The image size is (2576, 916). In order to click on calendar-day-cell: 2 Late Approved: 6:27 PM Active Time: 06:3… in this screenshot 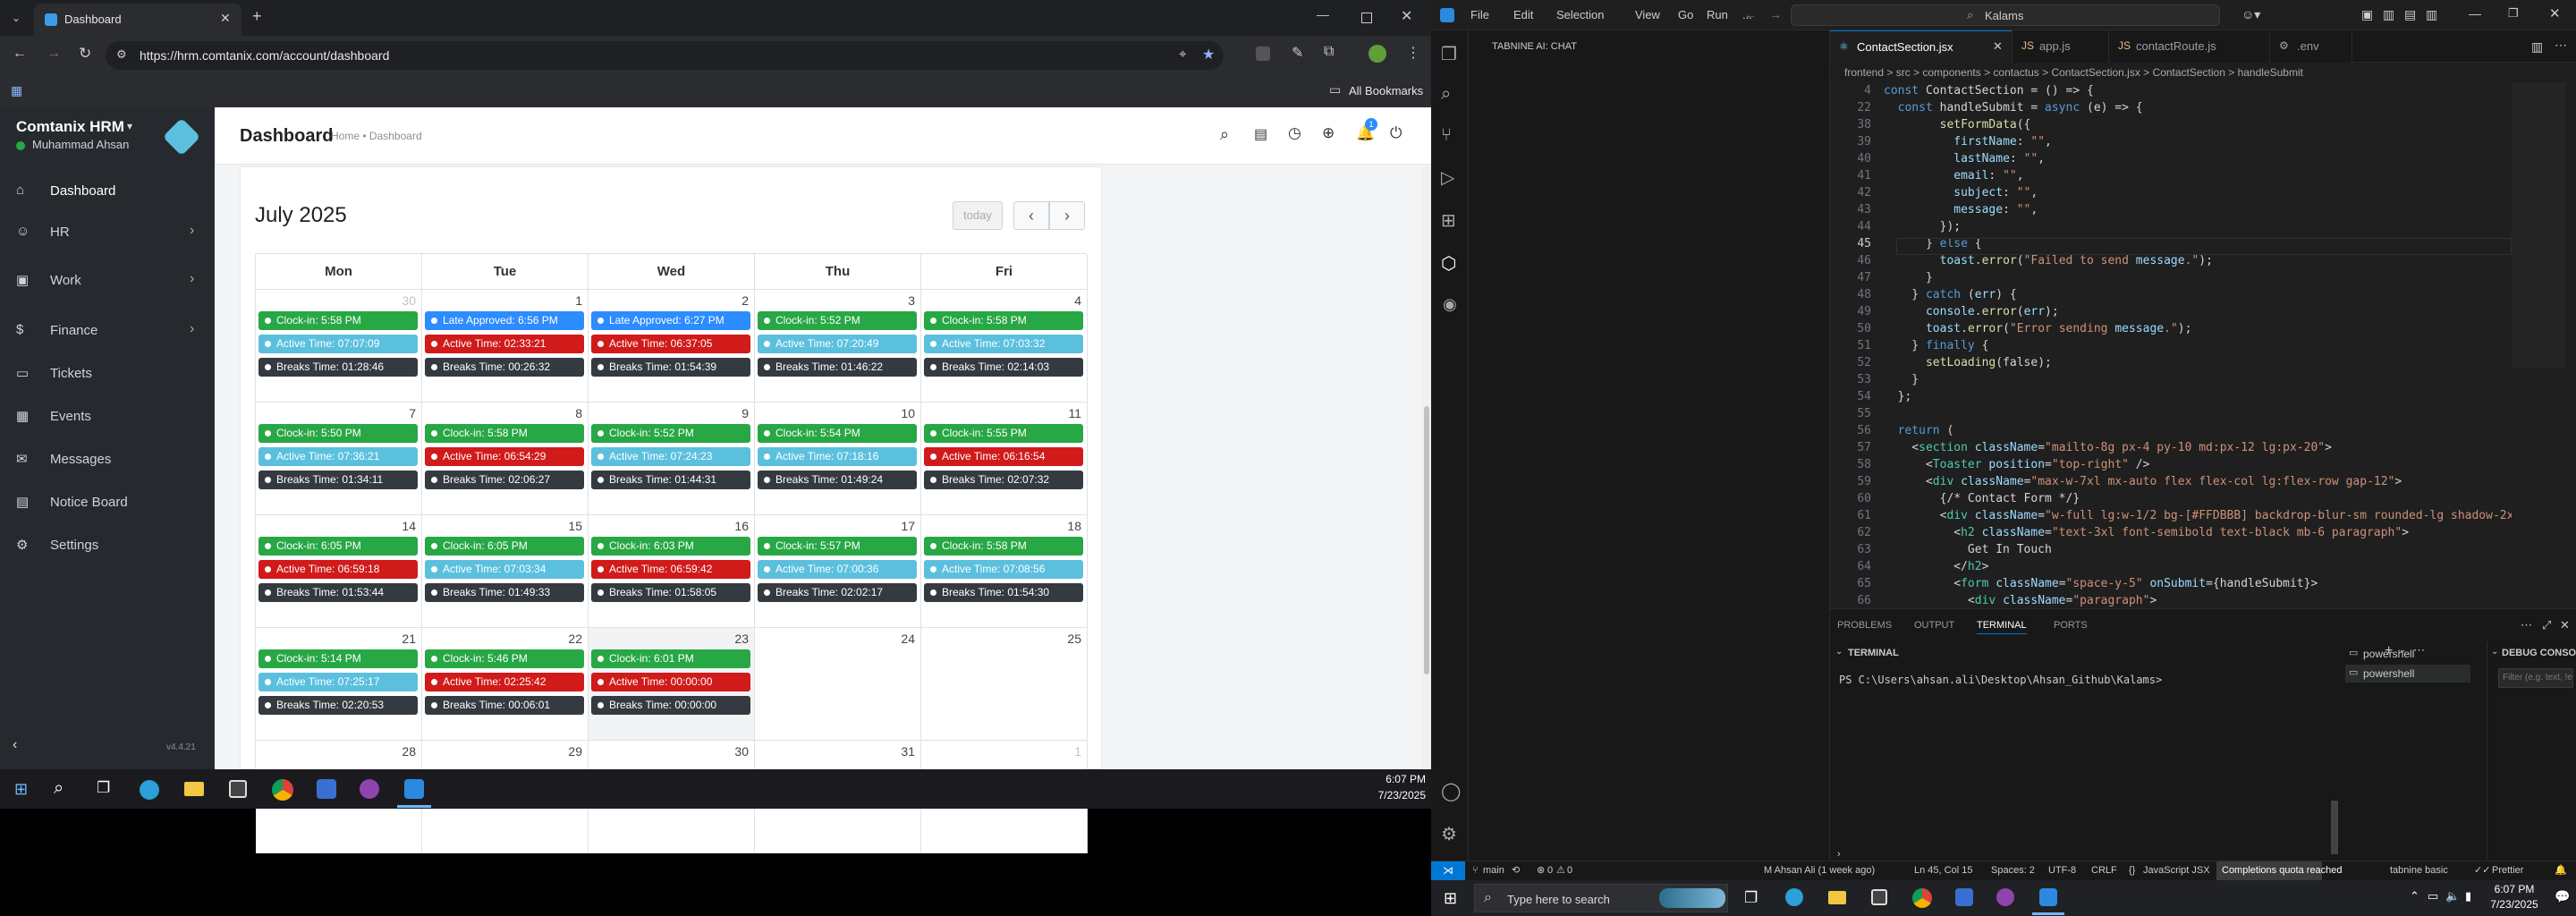, I will do `click(672, 346)`.